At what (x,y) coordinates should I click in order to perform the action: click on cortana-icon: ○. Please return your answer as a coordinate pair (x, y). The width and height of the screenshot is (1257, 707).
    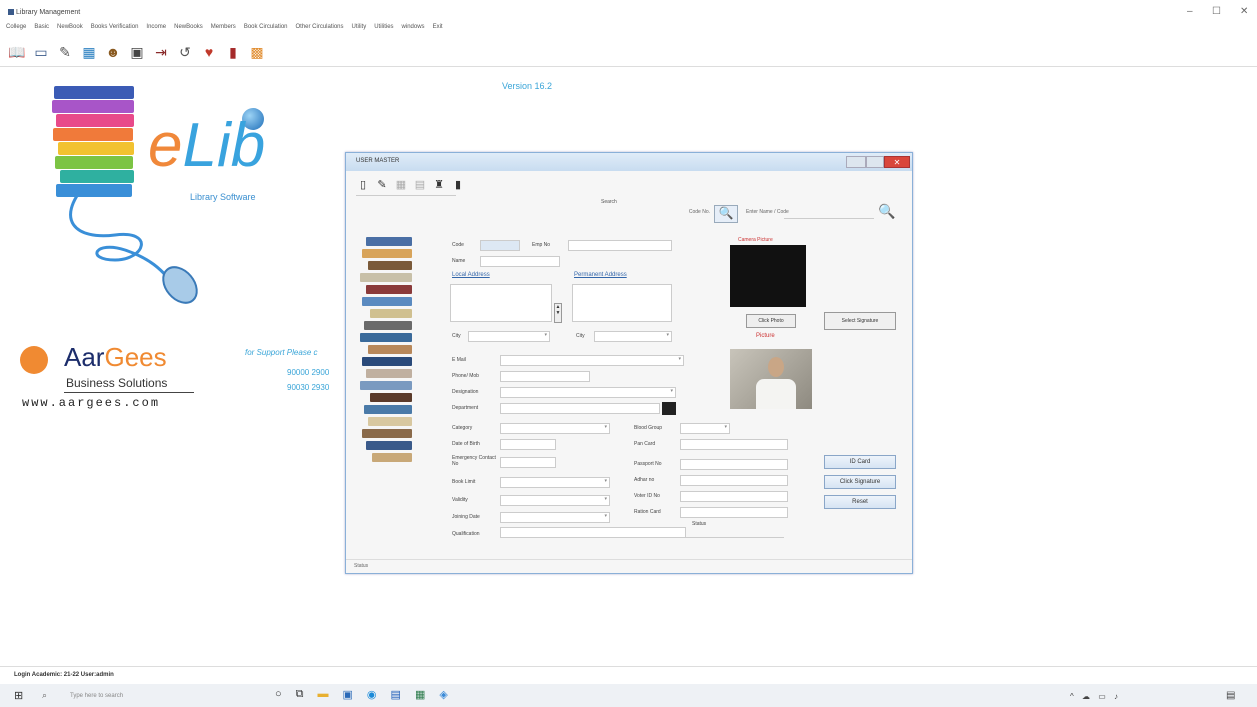
    Looking at the image, I should click on (278, 694).